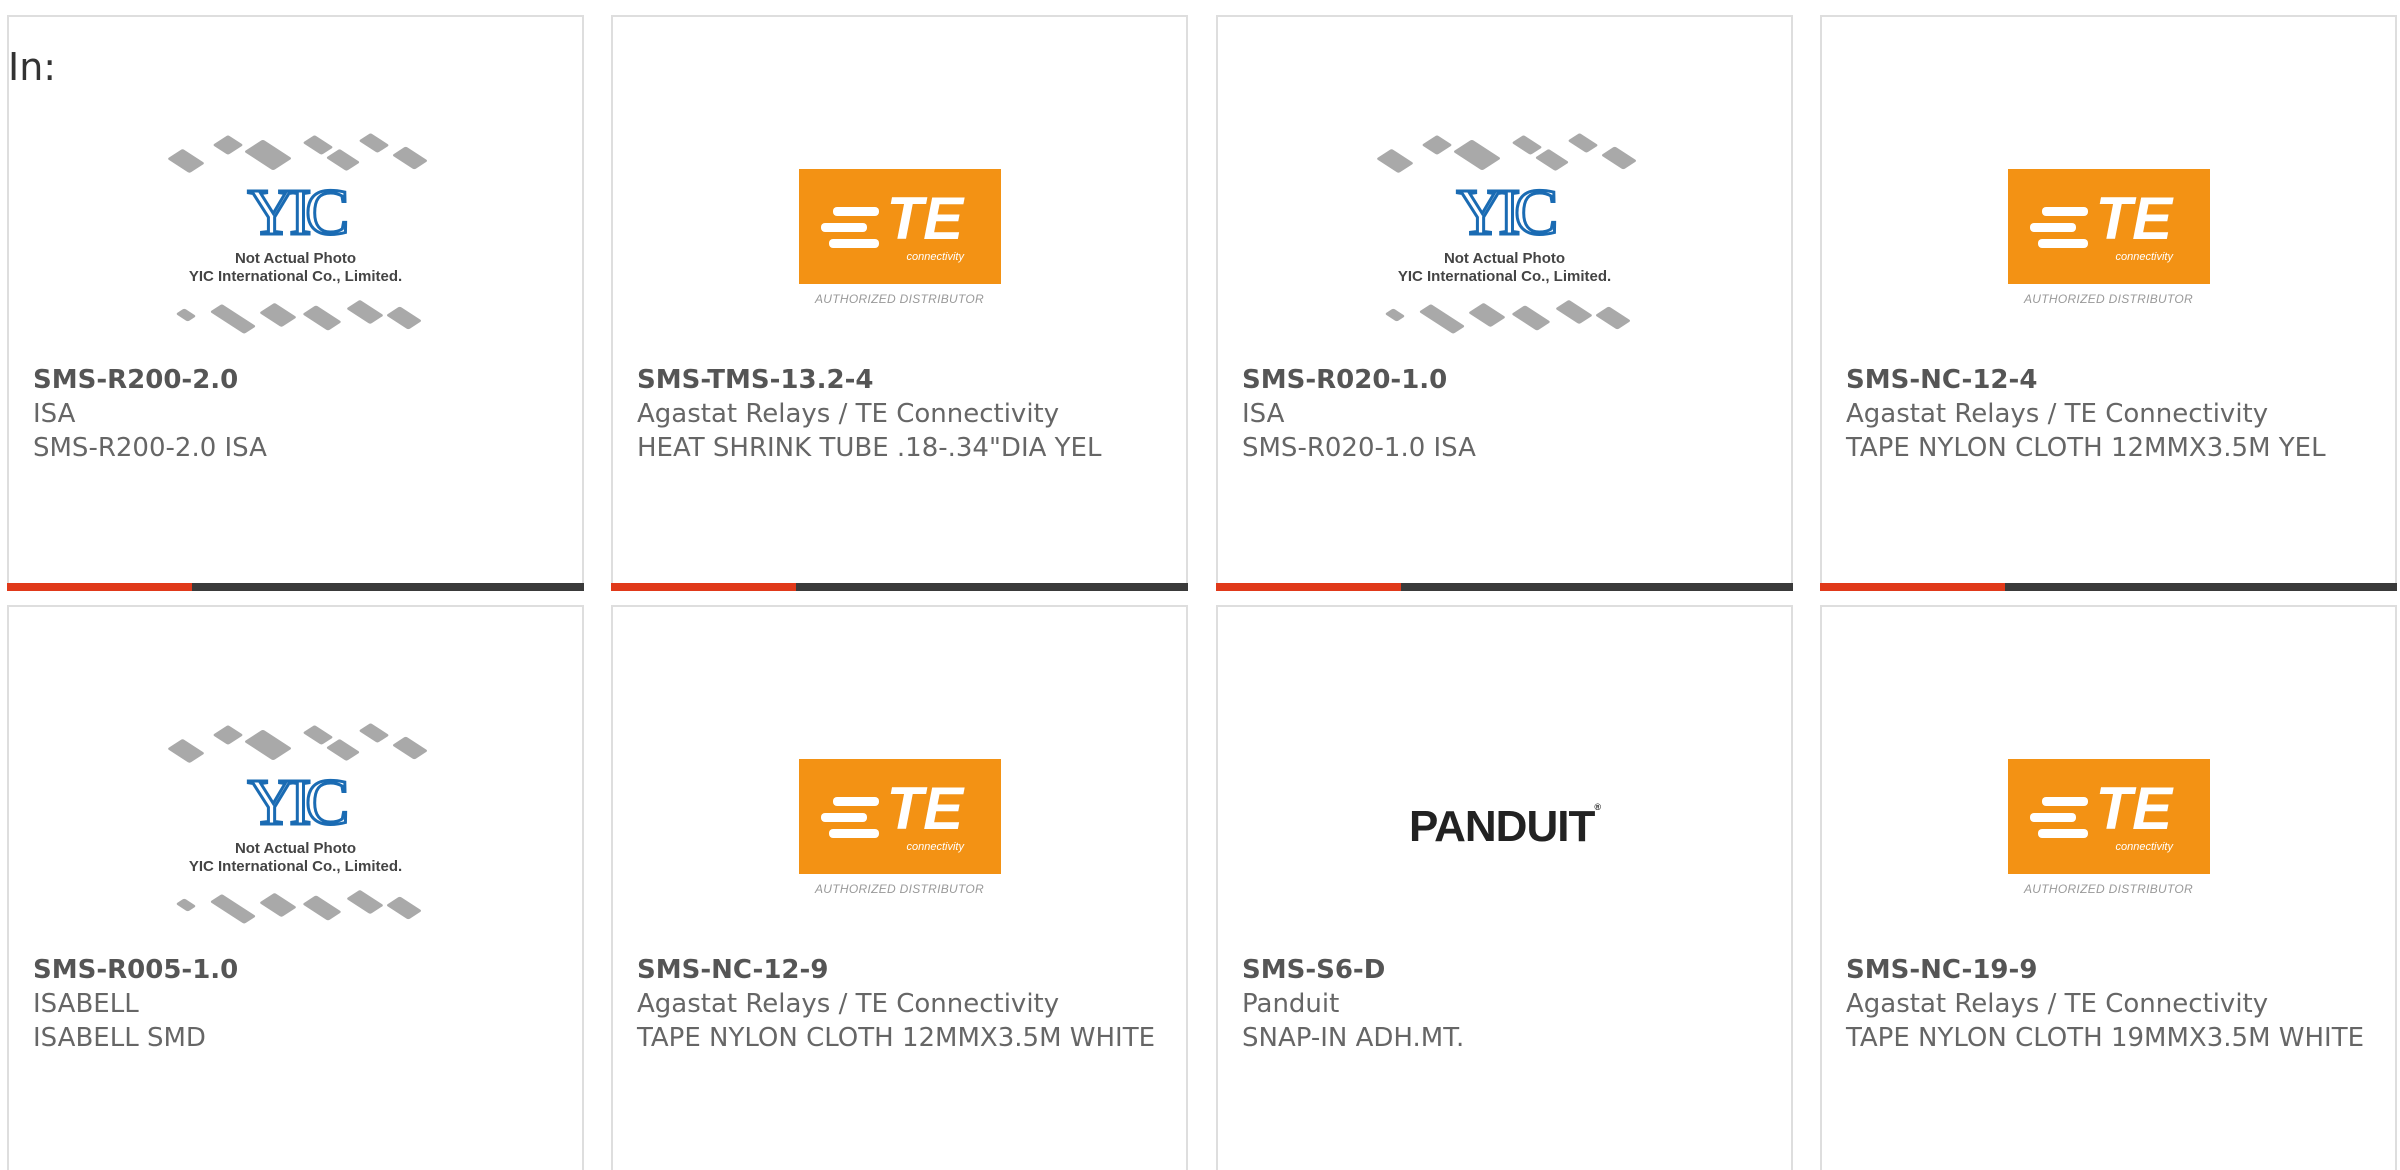 Image resolution: width=2400 pixels, height=1170 pixels. I want to click on product-description: TAPE NYLON CLOTH 12MMX3.5M YEL, so click(2086, 448).